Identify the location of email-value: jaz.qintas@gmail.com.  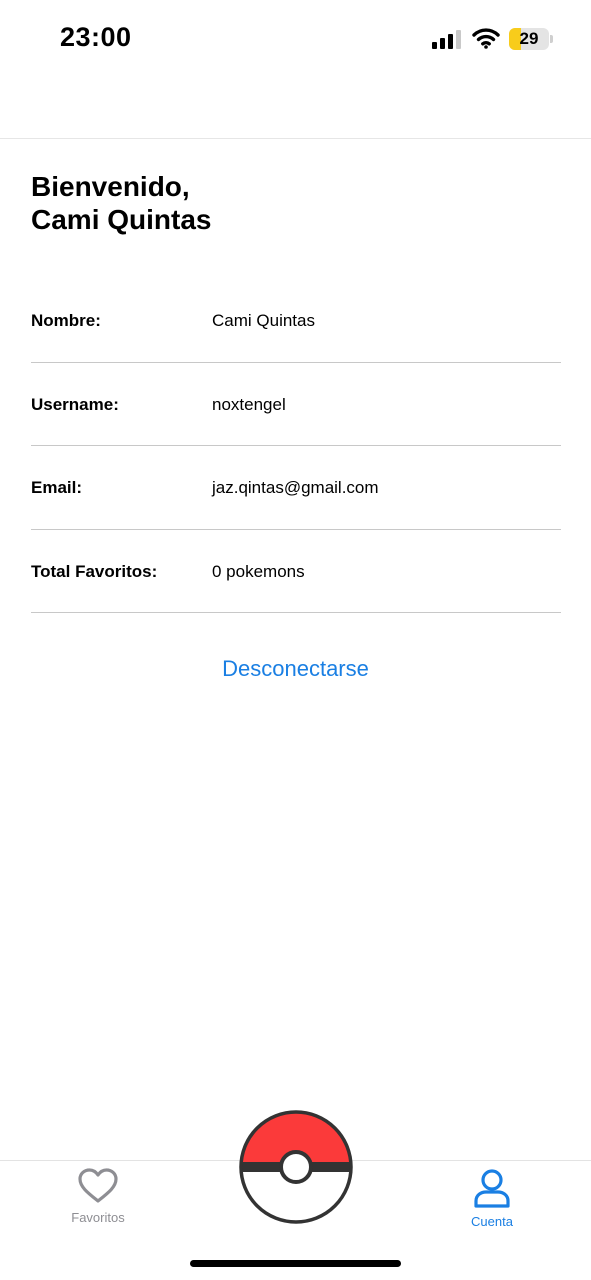
(295, 487).